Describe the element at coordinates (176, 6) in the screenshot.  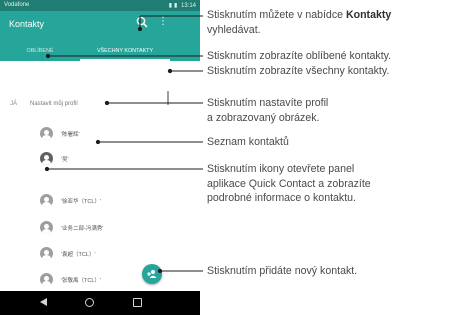
I see `battery-icon: ▮` at that location.